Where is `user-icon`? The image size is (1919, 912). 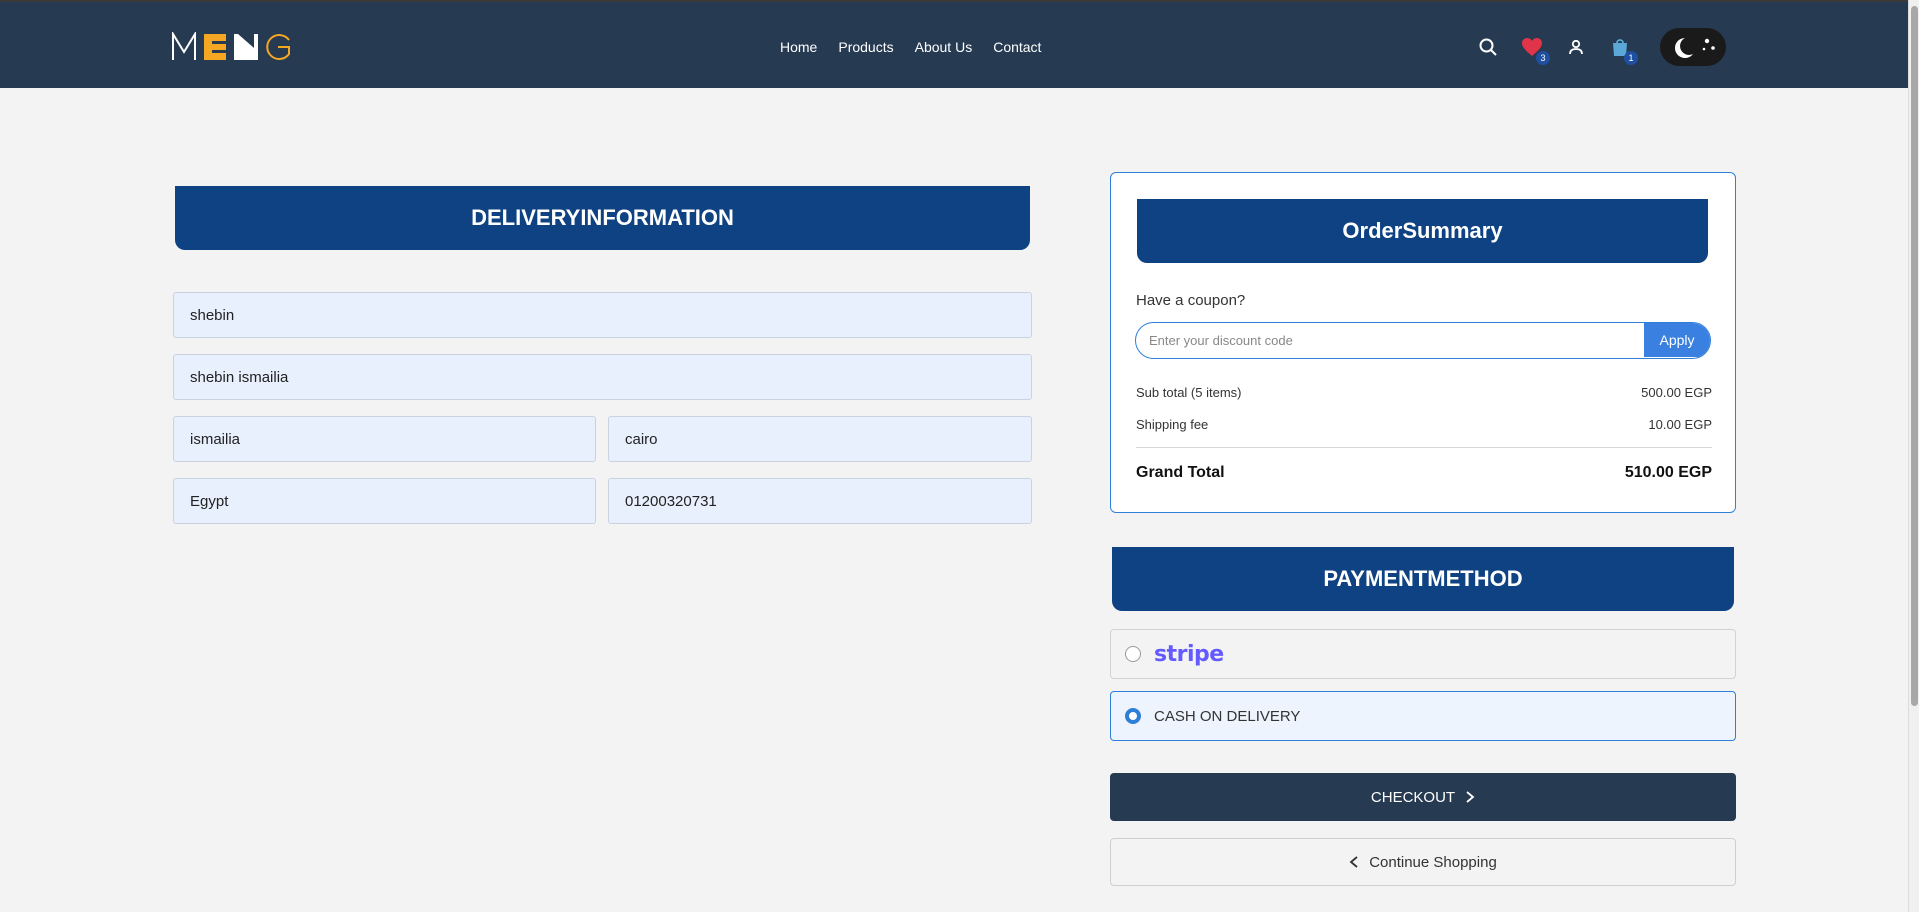 user-icon is located at coordinates (1576, 47).